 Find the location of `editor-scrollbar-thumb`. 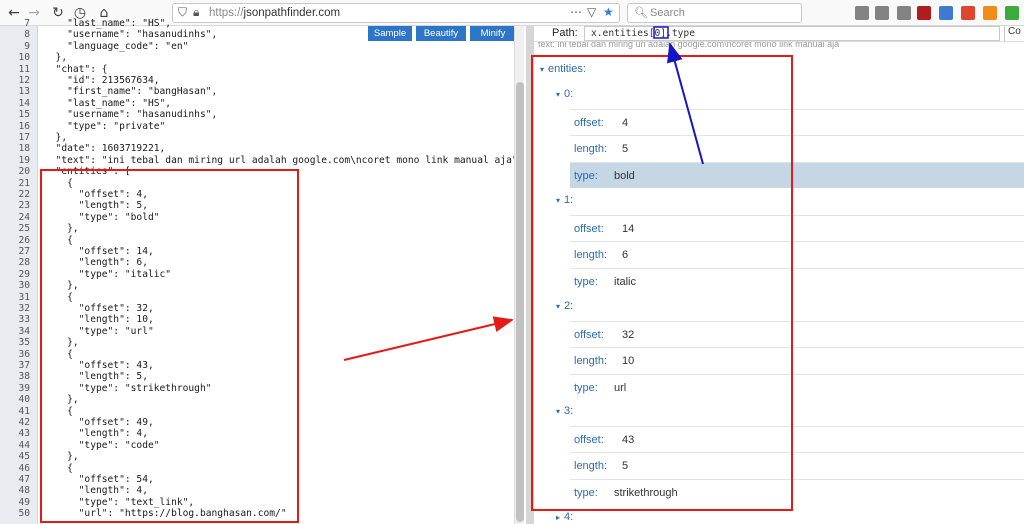

editor-scrollbar-thumb is located at coordinates (520, 302).